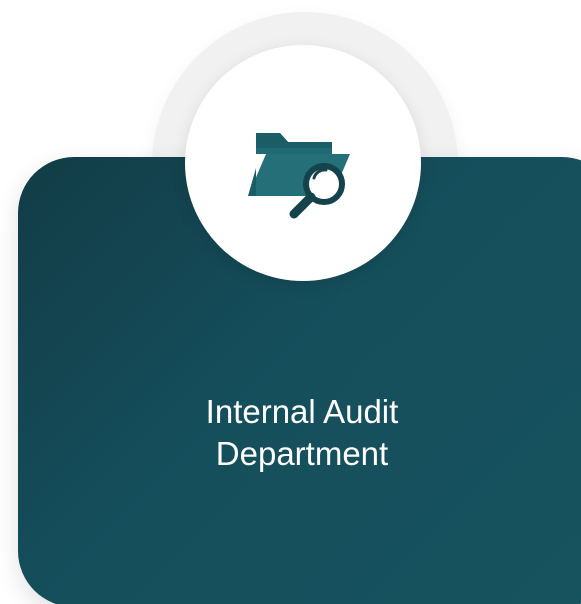  What do you see at coordinates (302, 411) in the screenshot?
I see `department-title-line1: Internal Audit` at bounding box center [302, 411].